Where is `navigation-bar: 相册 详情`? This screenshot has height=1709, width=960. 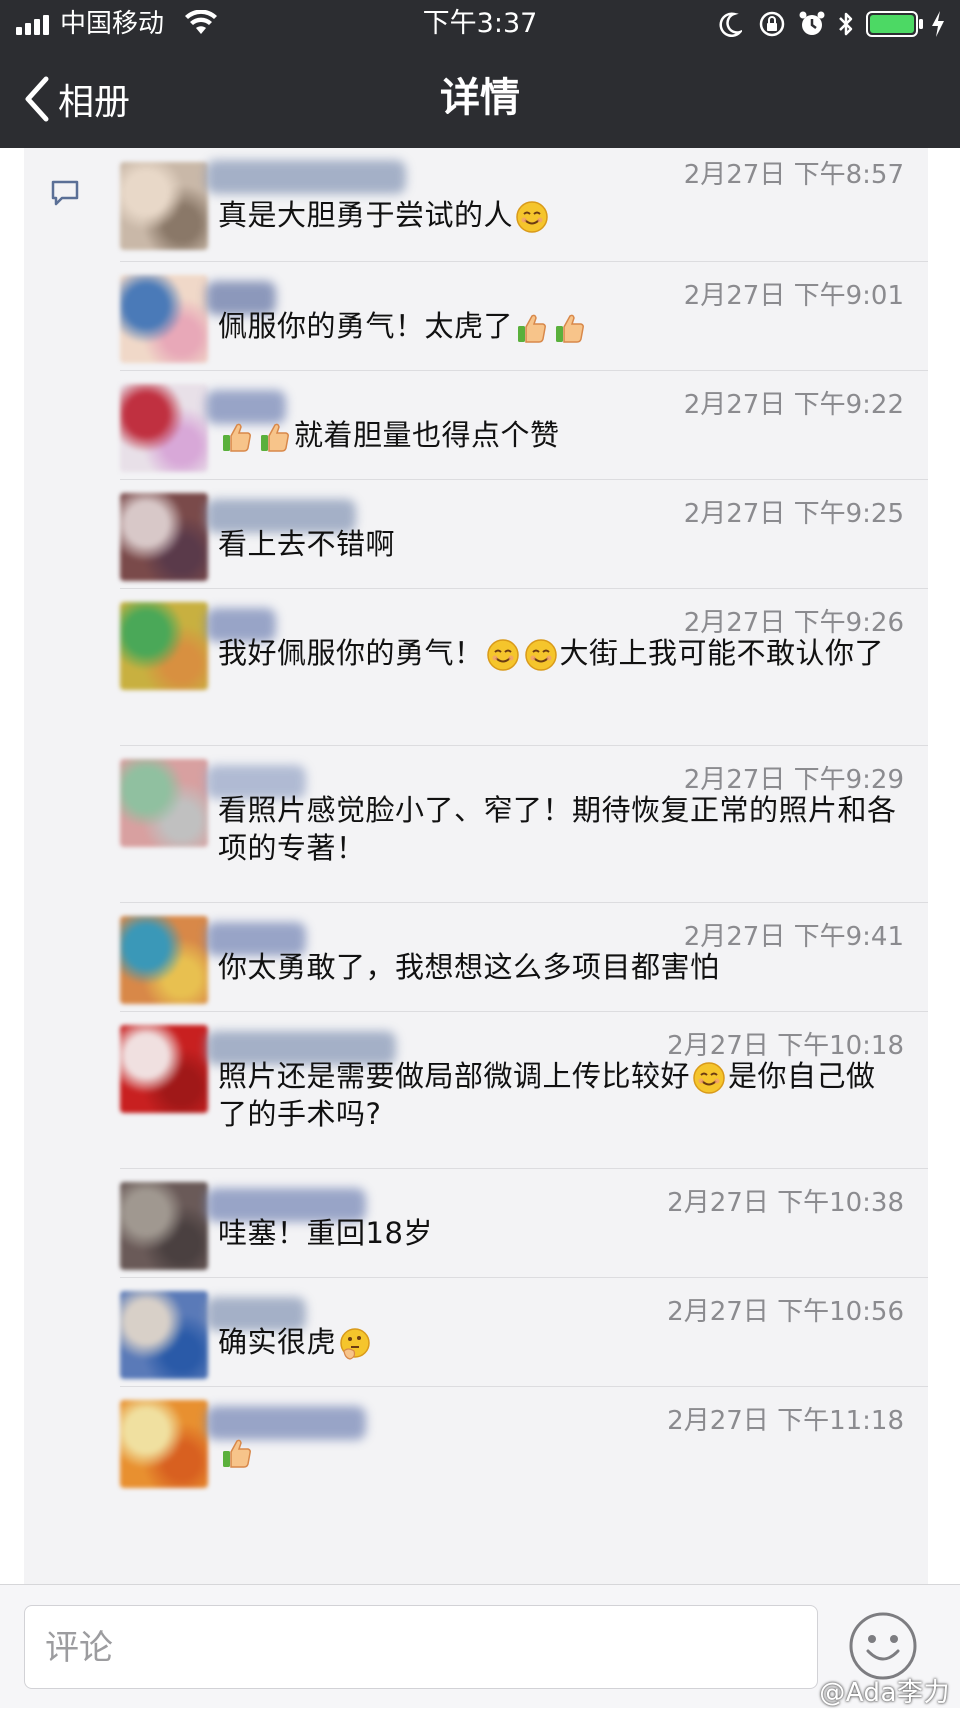
navigation-bar: 相册 详情 is located at coordinates (480, 98).